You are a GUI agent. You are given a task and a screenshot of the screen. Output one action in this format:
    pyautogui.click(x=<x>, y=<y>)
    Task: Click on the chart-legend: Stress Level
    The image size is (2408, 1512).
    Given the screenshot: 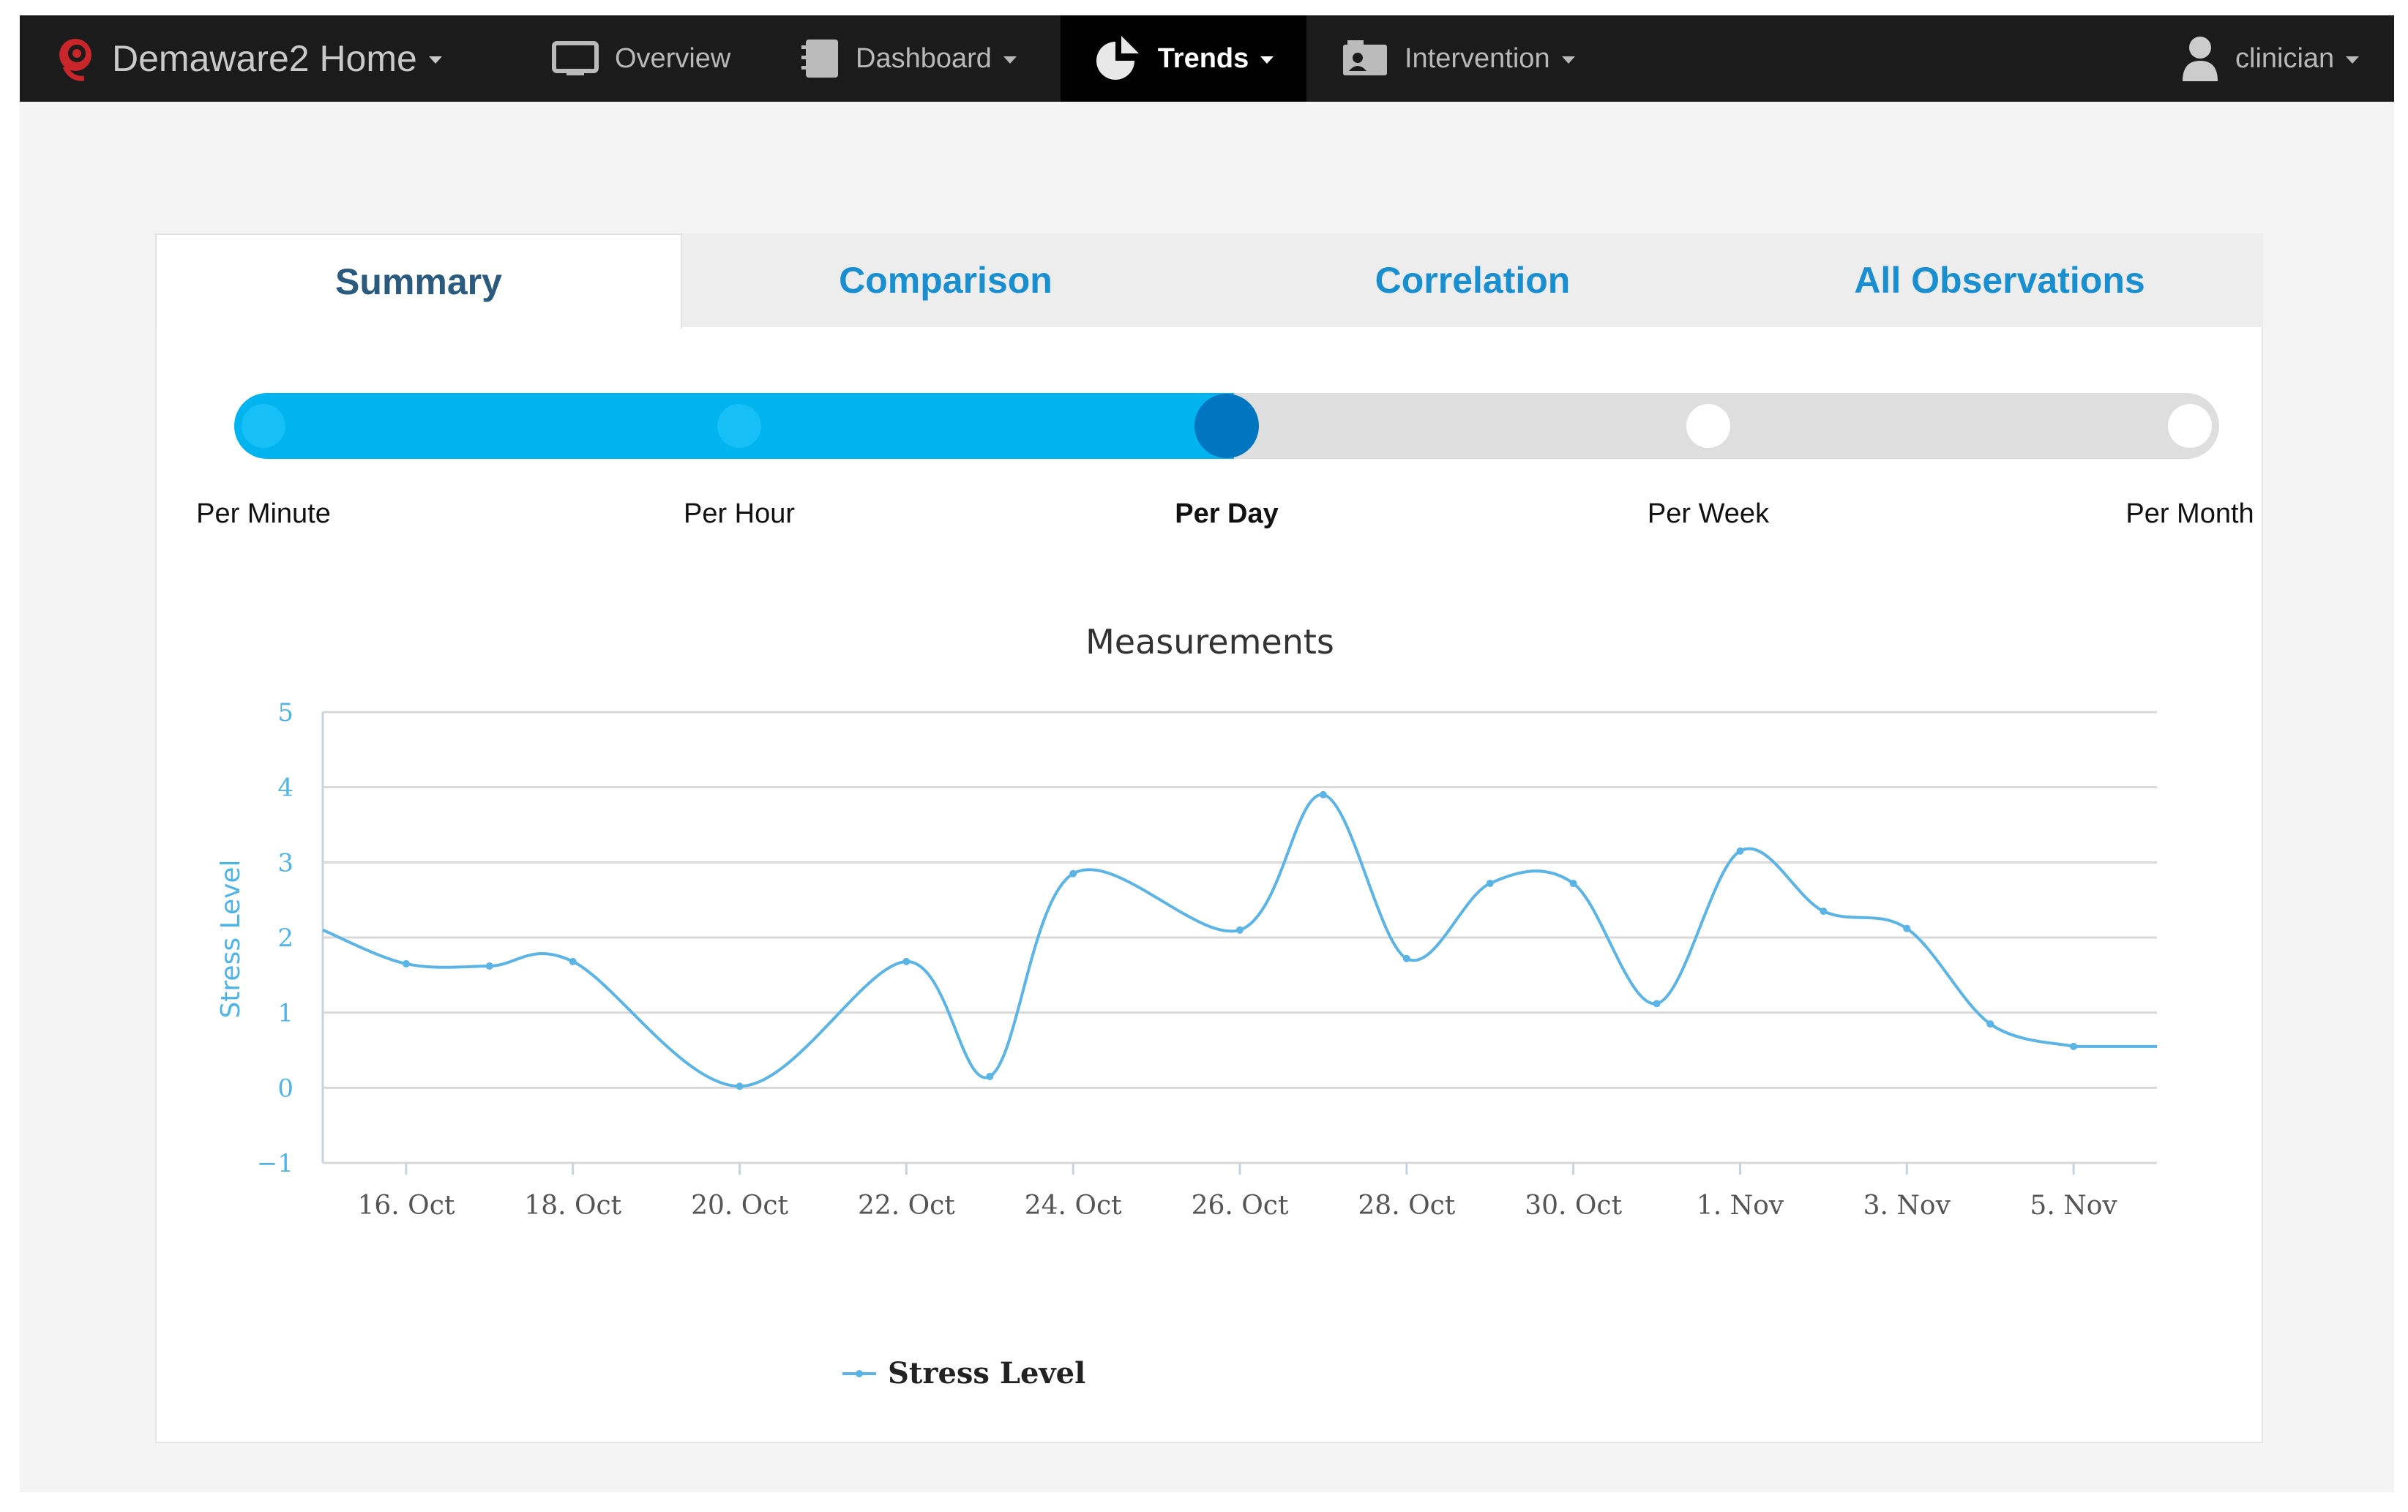 What is the action you would take?
    pyautogui.click(x=963, y=1373)
    